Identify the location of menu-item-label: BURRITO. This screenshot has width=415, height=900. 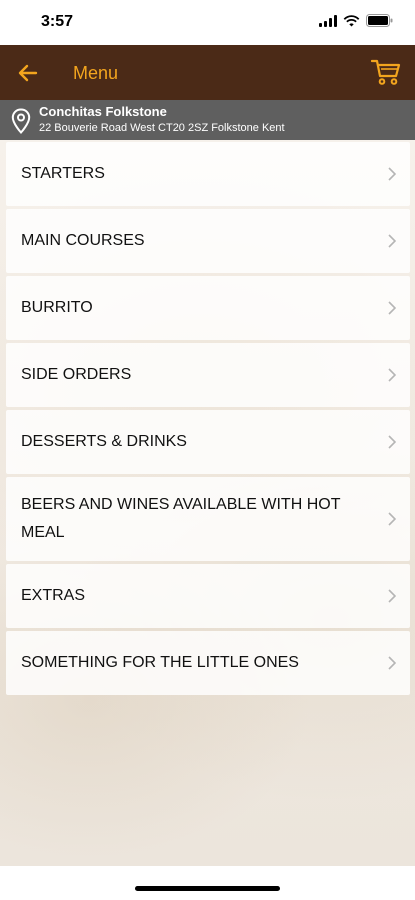
(57, 307).